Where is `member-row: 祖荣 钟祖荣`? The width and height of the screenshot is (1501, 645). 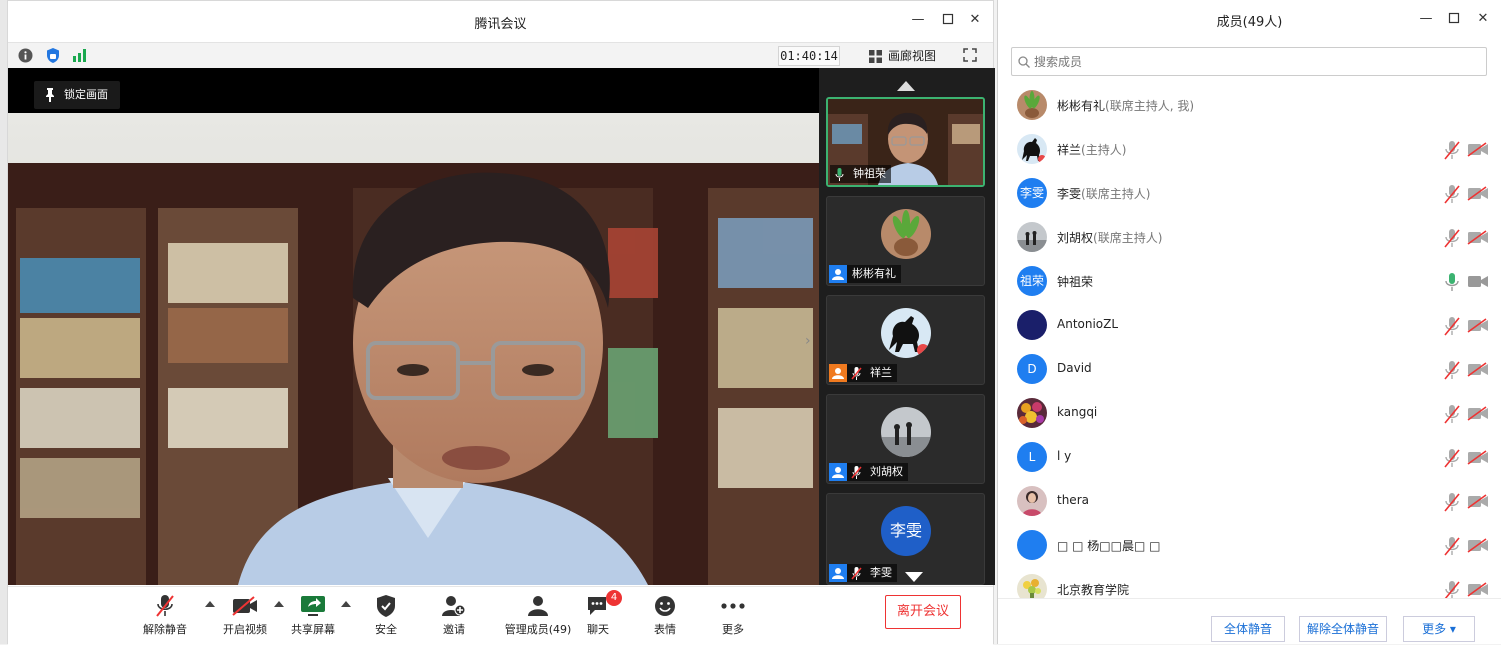
member-row: 祖荣 钟祖荣 is located at coordinates (1248, 281).